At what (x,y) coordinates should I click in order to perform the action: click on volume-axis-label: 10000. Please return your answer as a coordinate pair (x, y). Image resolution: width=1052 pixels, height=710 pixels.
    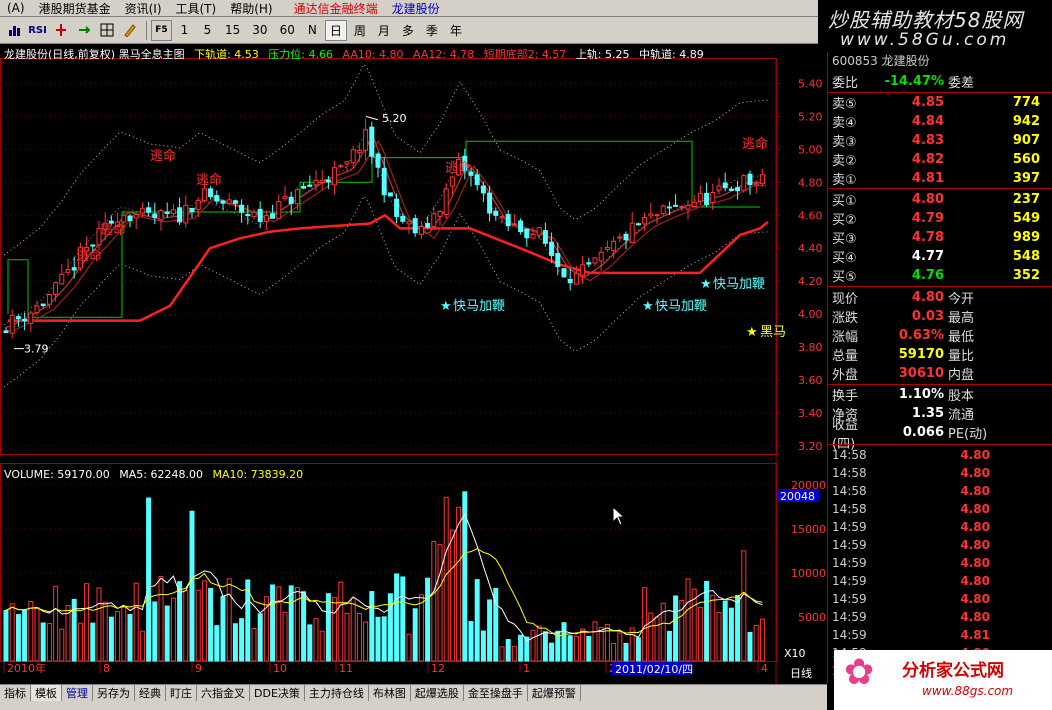
    Looking at the image, I should click on (808, 573).